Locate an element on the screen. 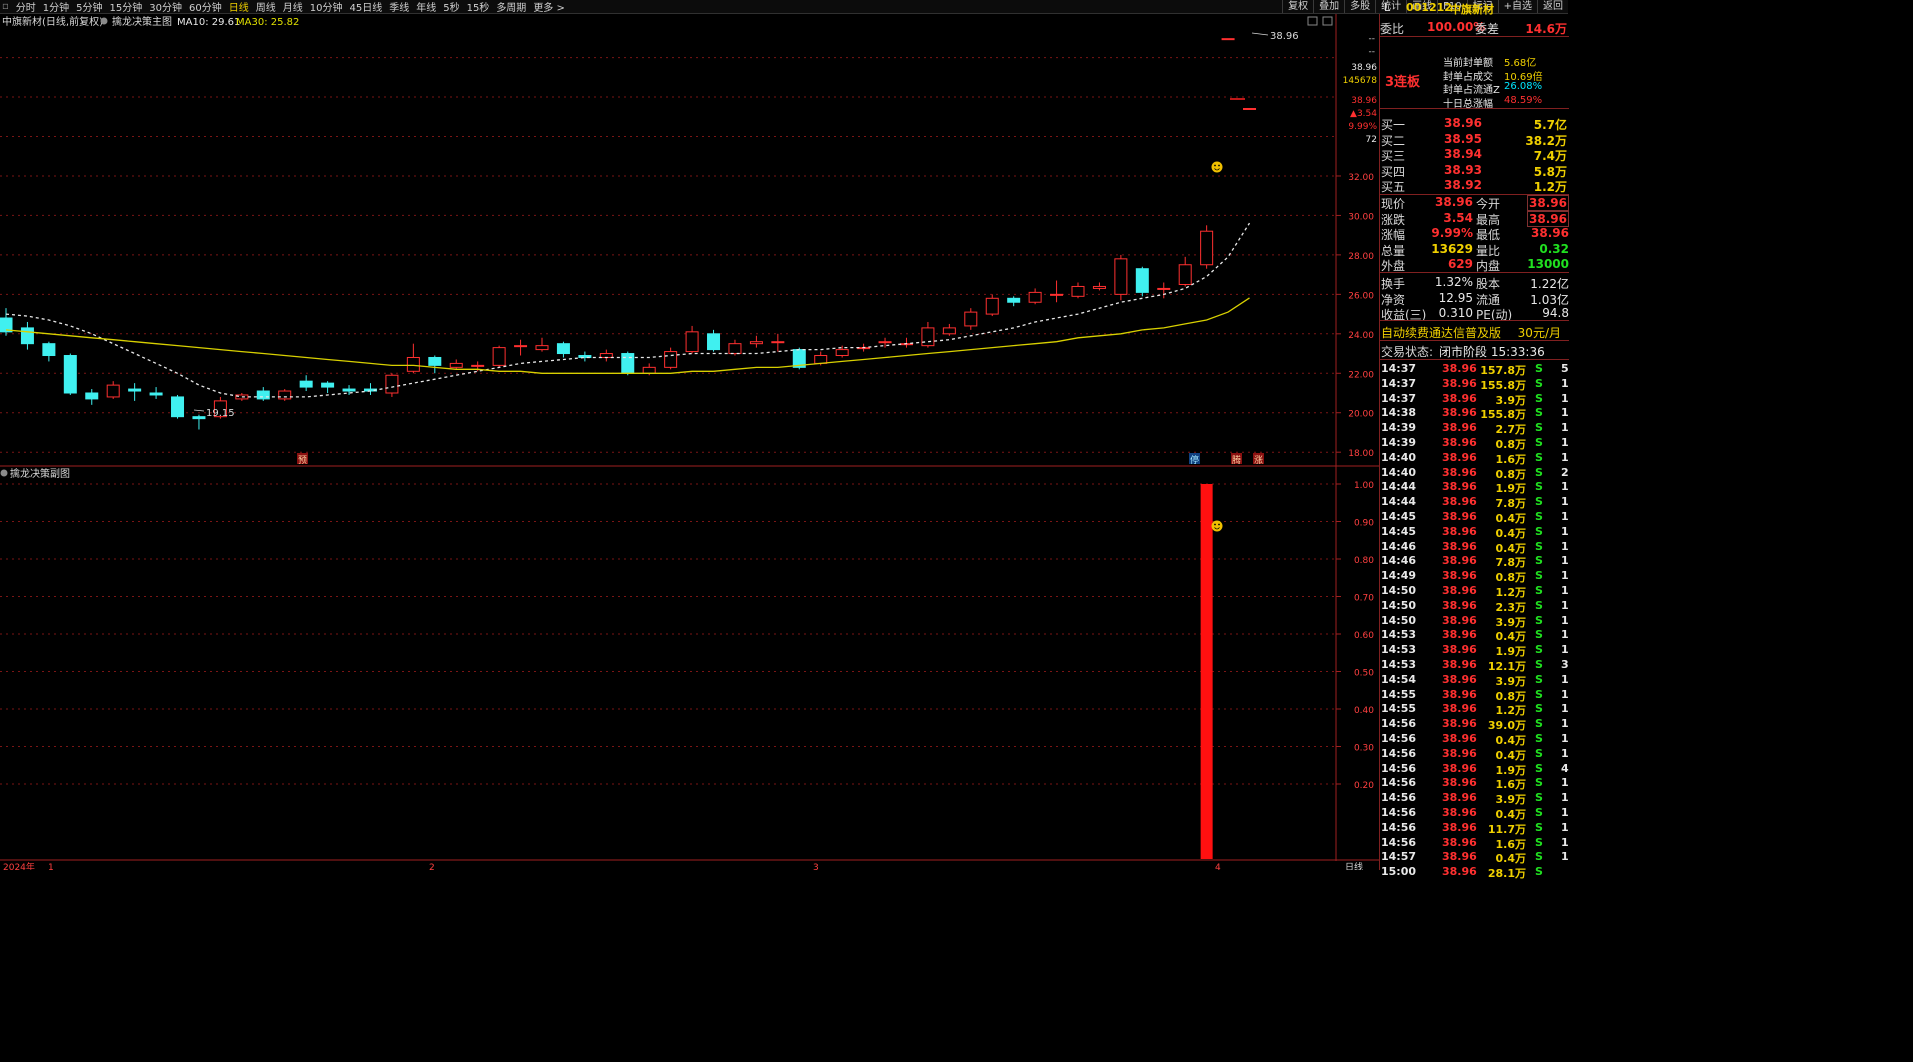 This screenshot has width=1913, height=1062. ma30-legend: MA30: 25.82 is located at coordinates (267, 22).